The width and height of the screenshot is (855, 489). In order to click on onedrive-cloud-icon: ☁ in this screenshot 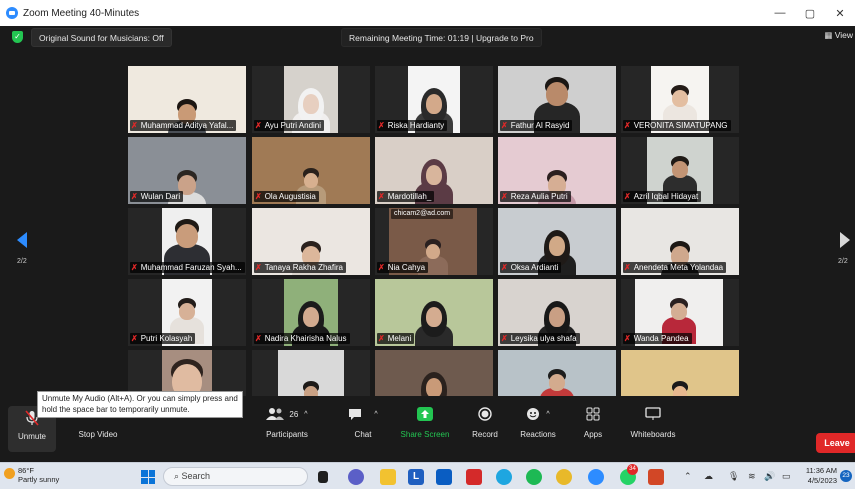, I will do `click(708, 476)`.